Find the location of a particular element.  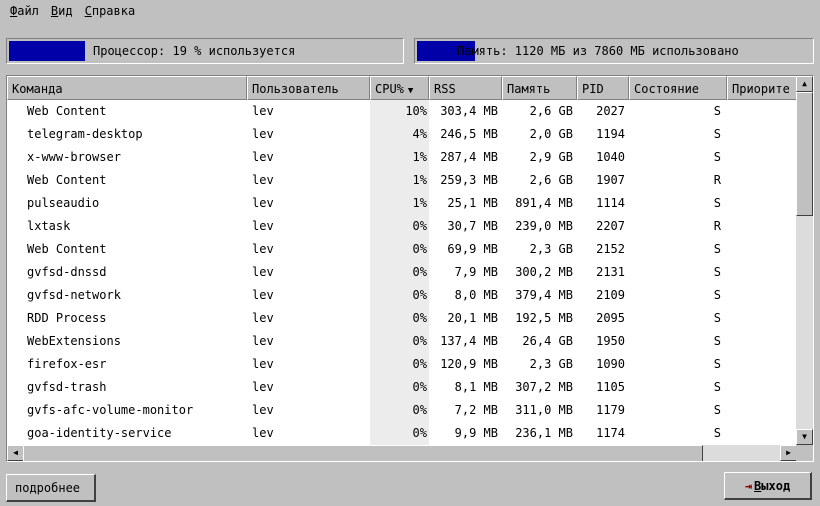

table-row: gvfsd-dnssd lev 0% 7,9 MB 300,2 MB 2131 S is located at coordinates (402, 272).